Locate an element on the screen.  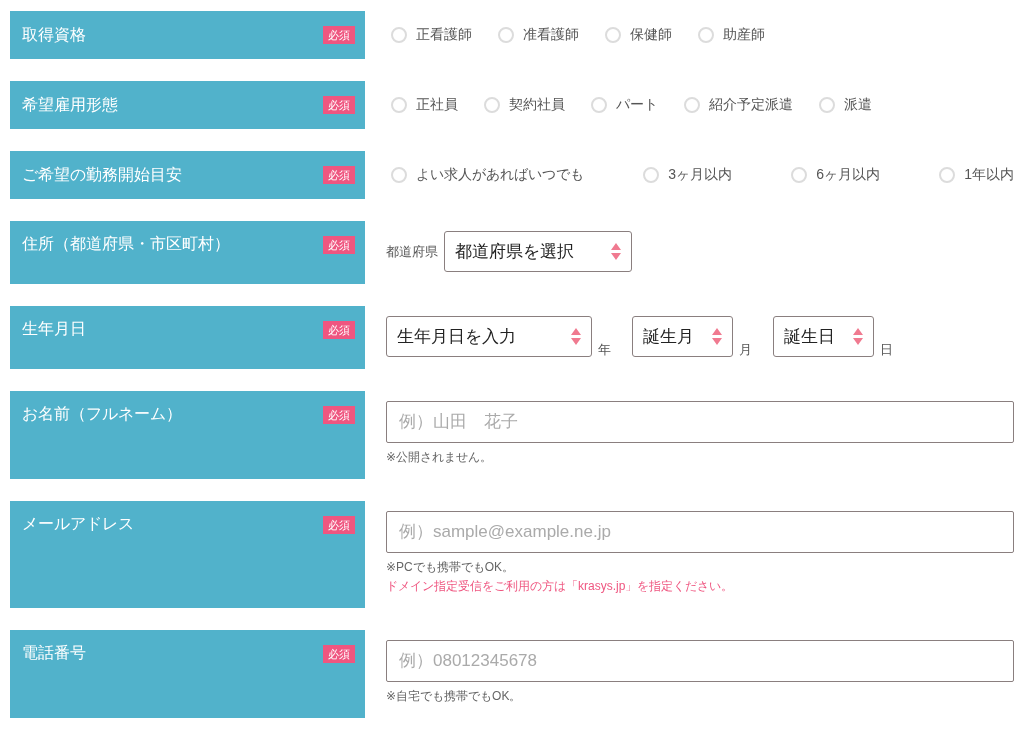
radio-option: 保健師 is located at coordinates (638, 35).